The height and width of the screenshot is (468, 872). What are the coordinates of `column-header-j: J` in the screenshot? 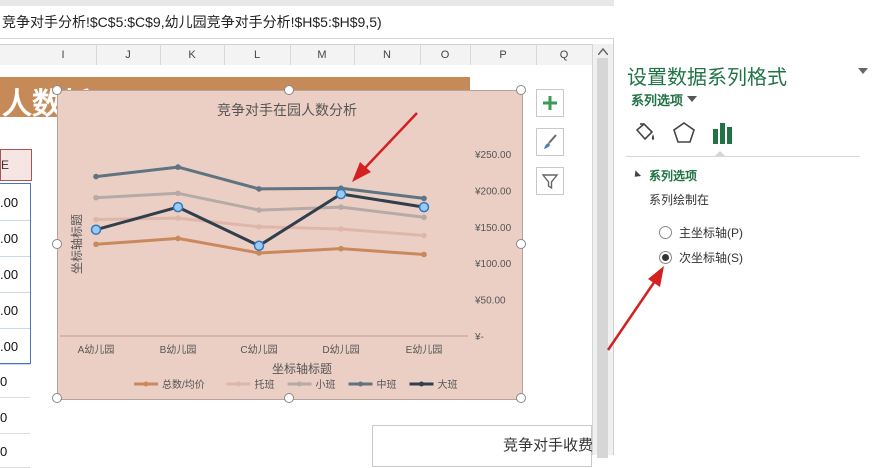 It's located at (128, 55).